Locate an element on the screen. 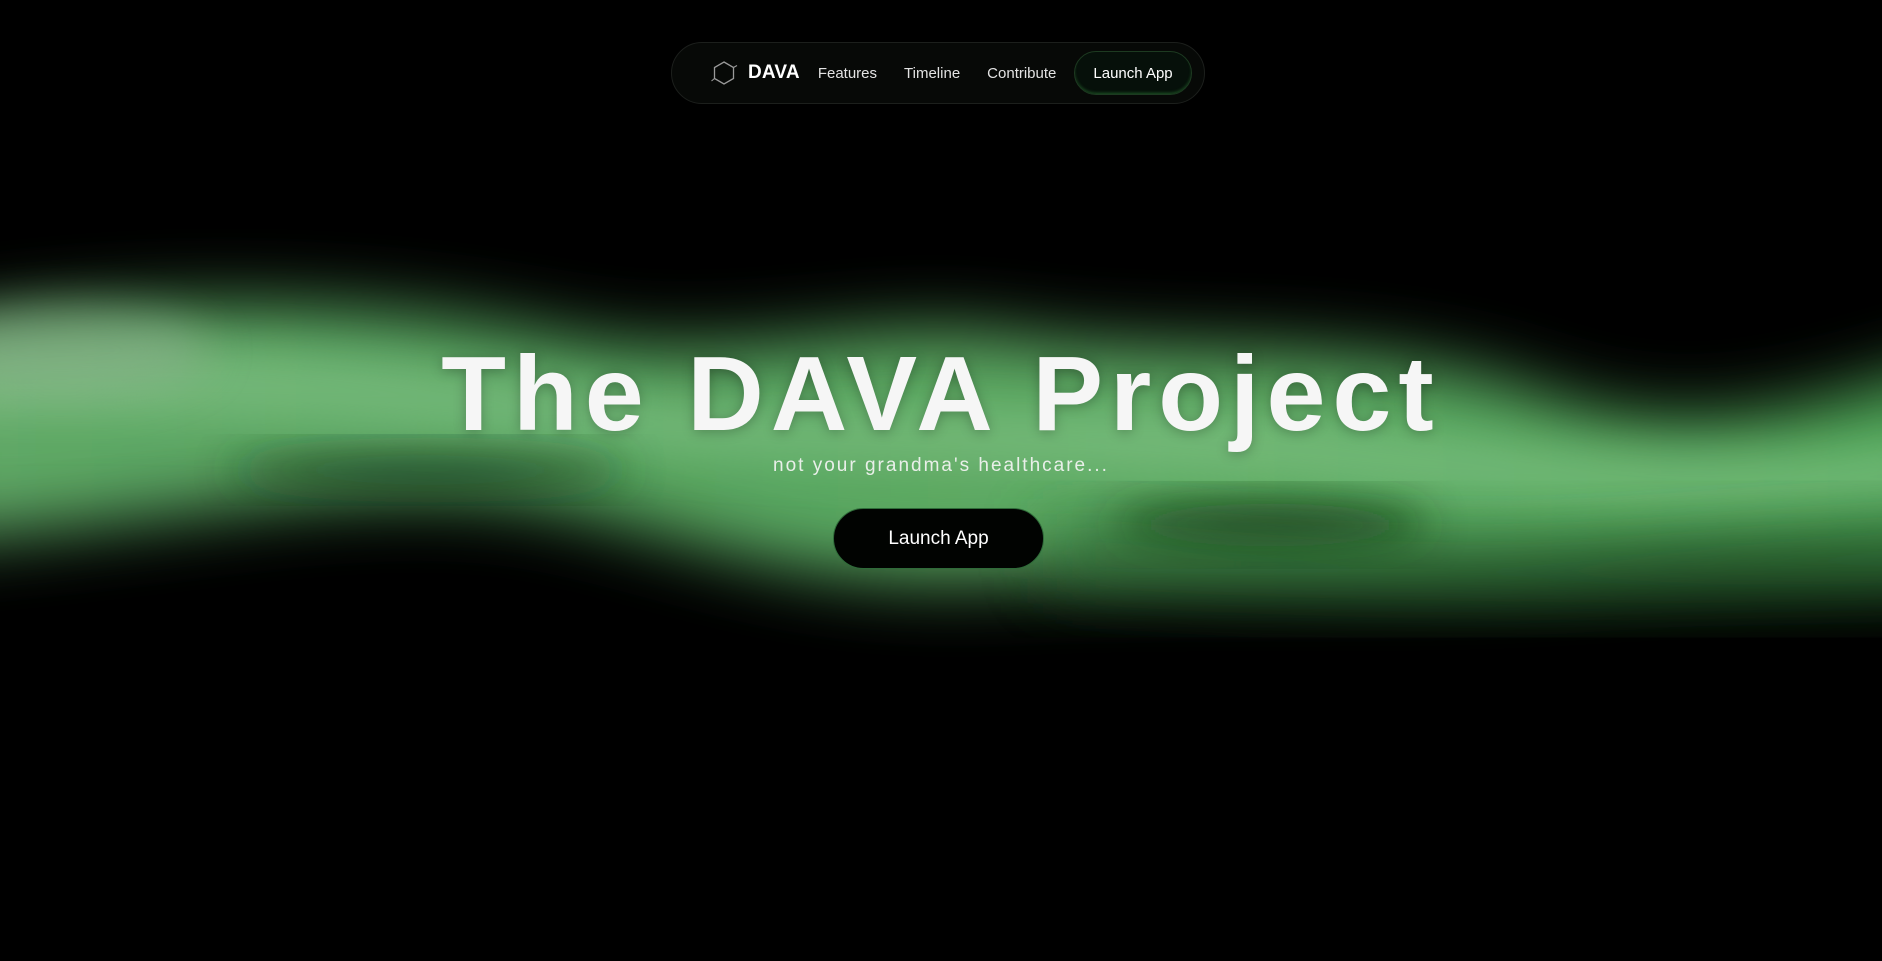 The width and height of the screenshot is (1882, 961). nav-link-contribute: Contribute is located at coordinates (1021, 73).